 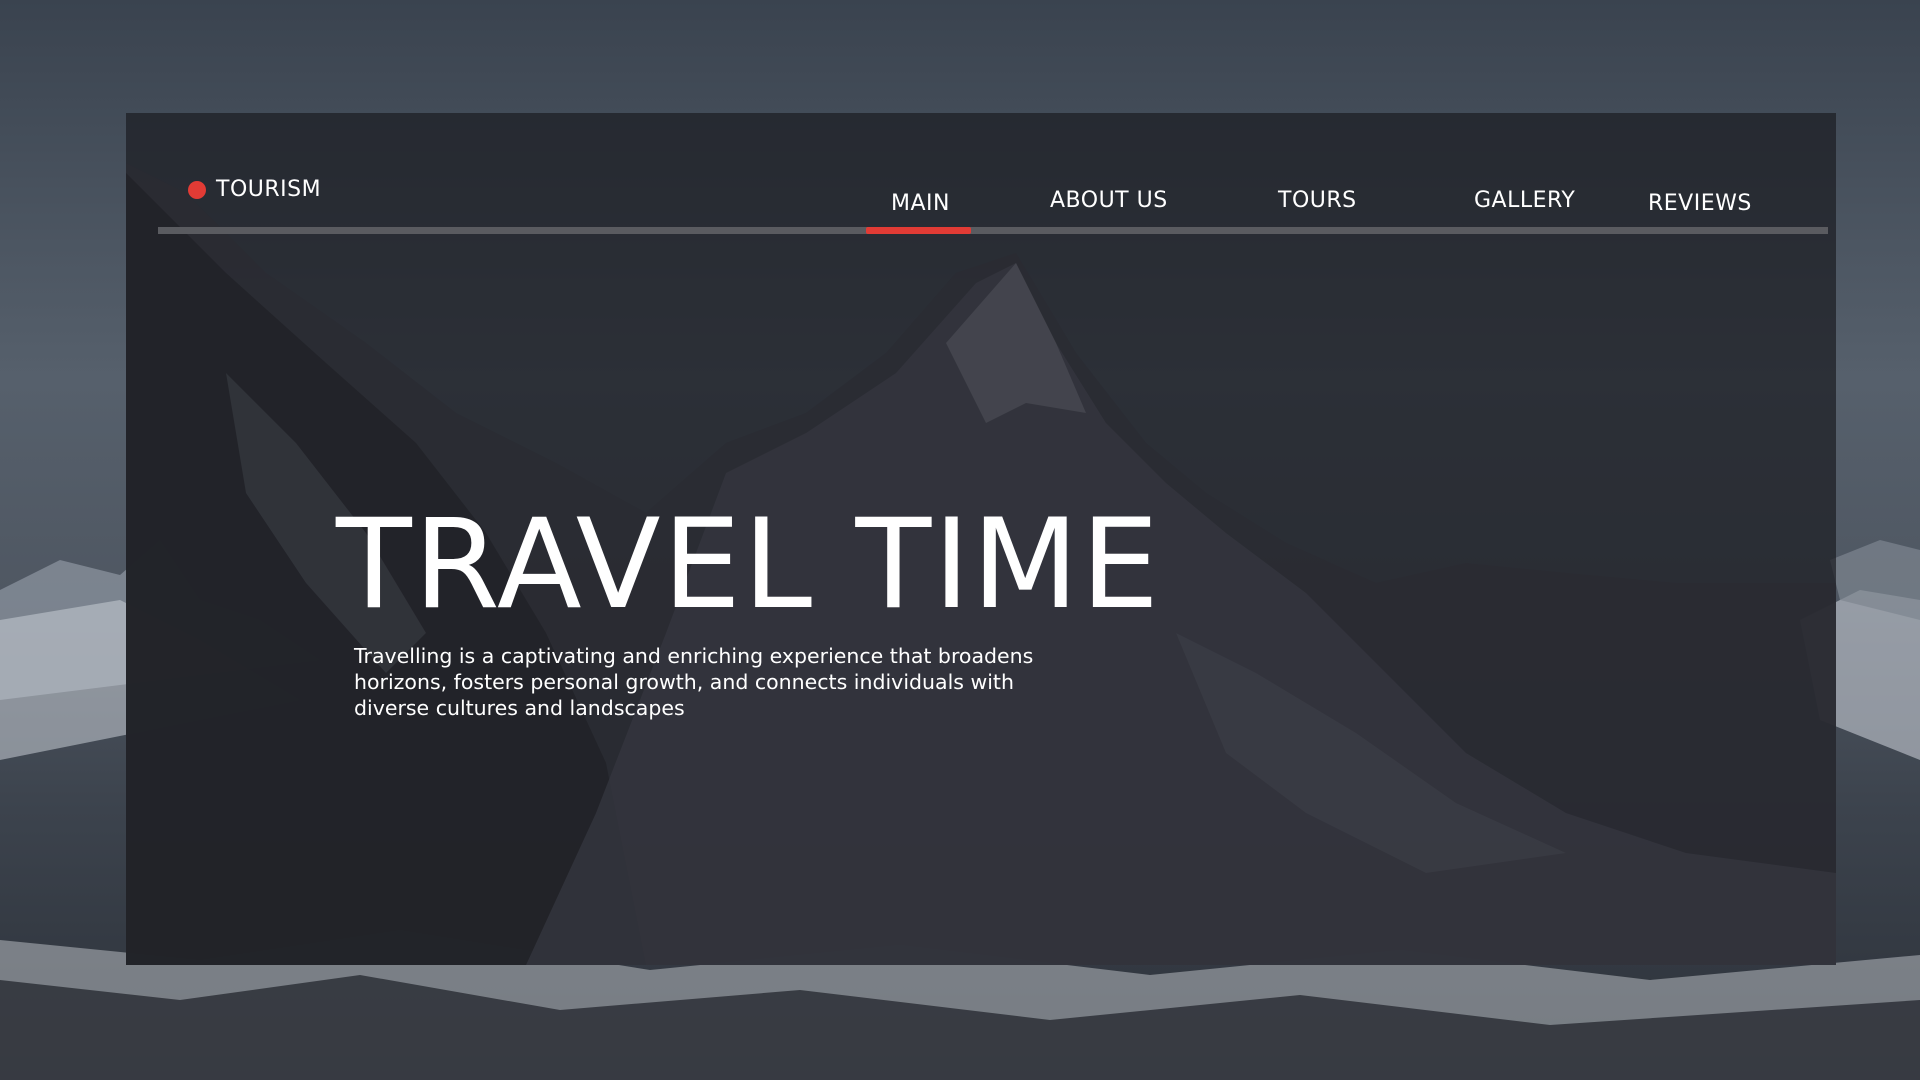 What do you see at coordinates (1700, 203) in the screenshot?
I see `nav-item-reviews: REVIEWS` at bounding box center [1700, 203].